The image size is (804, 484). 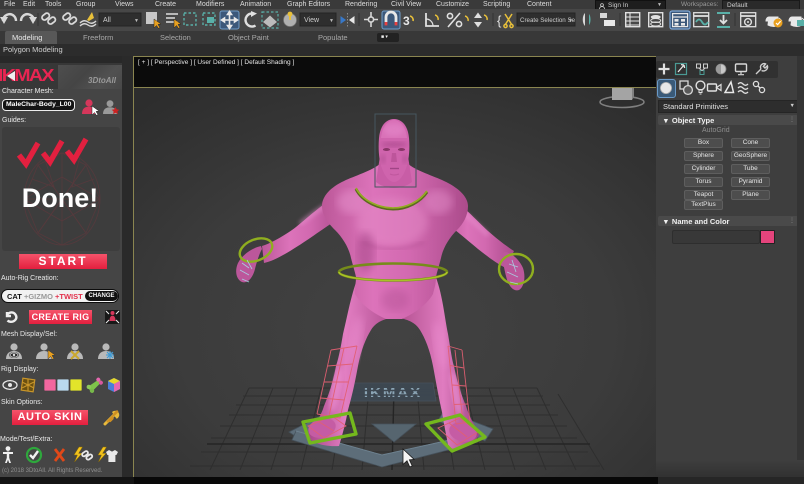 What do you see at coordinates (393, 392) in the screenshot?
I see `svg-text: IKMAX` at bounding box center [393, 392].